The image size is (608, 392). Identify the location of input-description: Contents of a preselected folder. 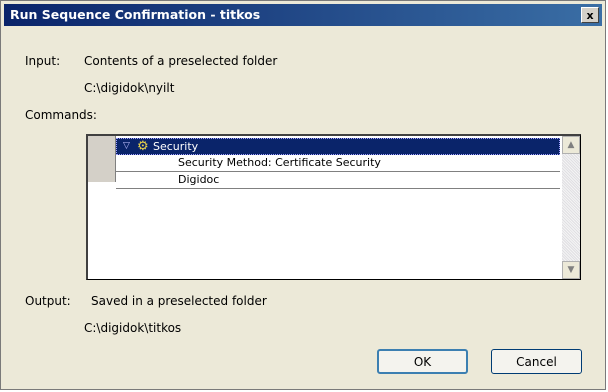
(181, 61).